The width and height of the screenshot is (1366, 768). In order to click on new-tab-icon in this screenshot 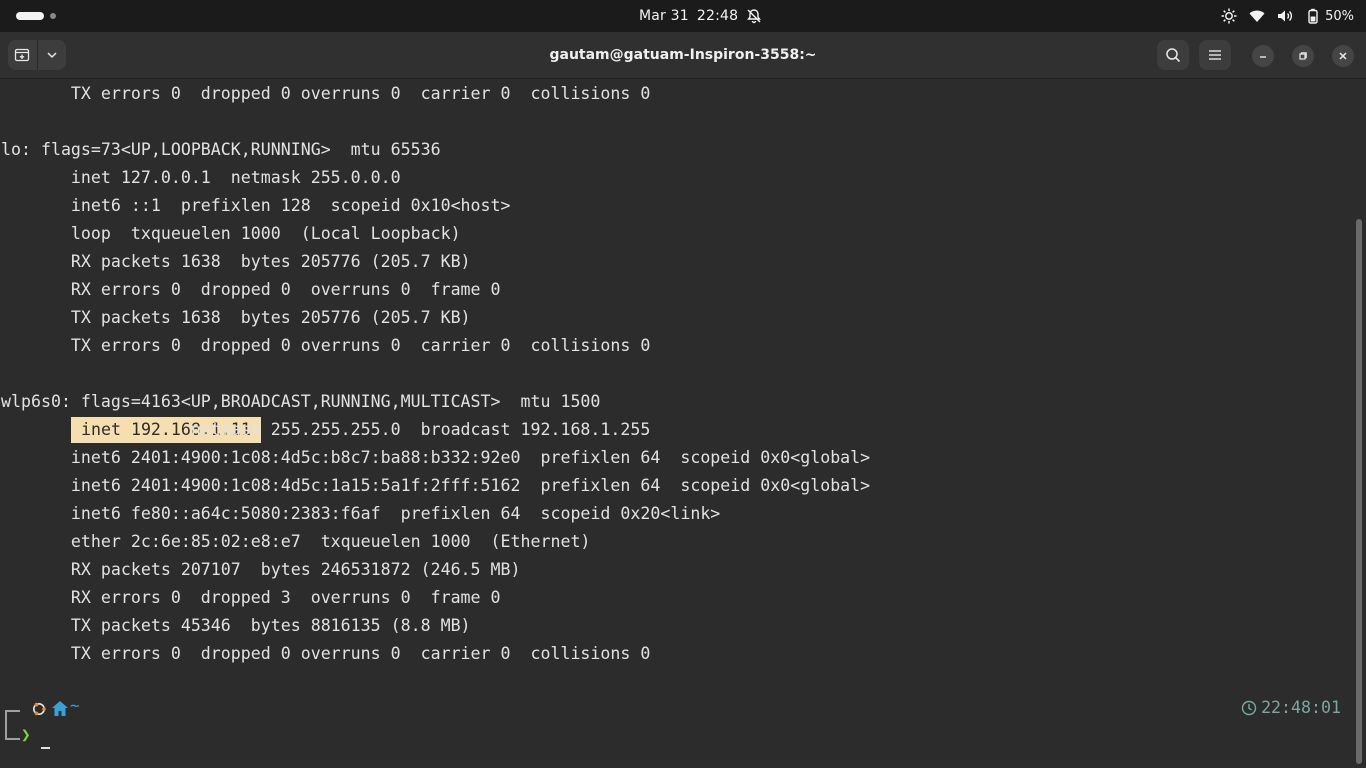, I will do `click(22, 55)`.